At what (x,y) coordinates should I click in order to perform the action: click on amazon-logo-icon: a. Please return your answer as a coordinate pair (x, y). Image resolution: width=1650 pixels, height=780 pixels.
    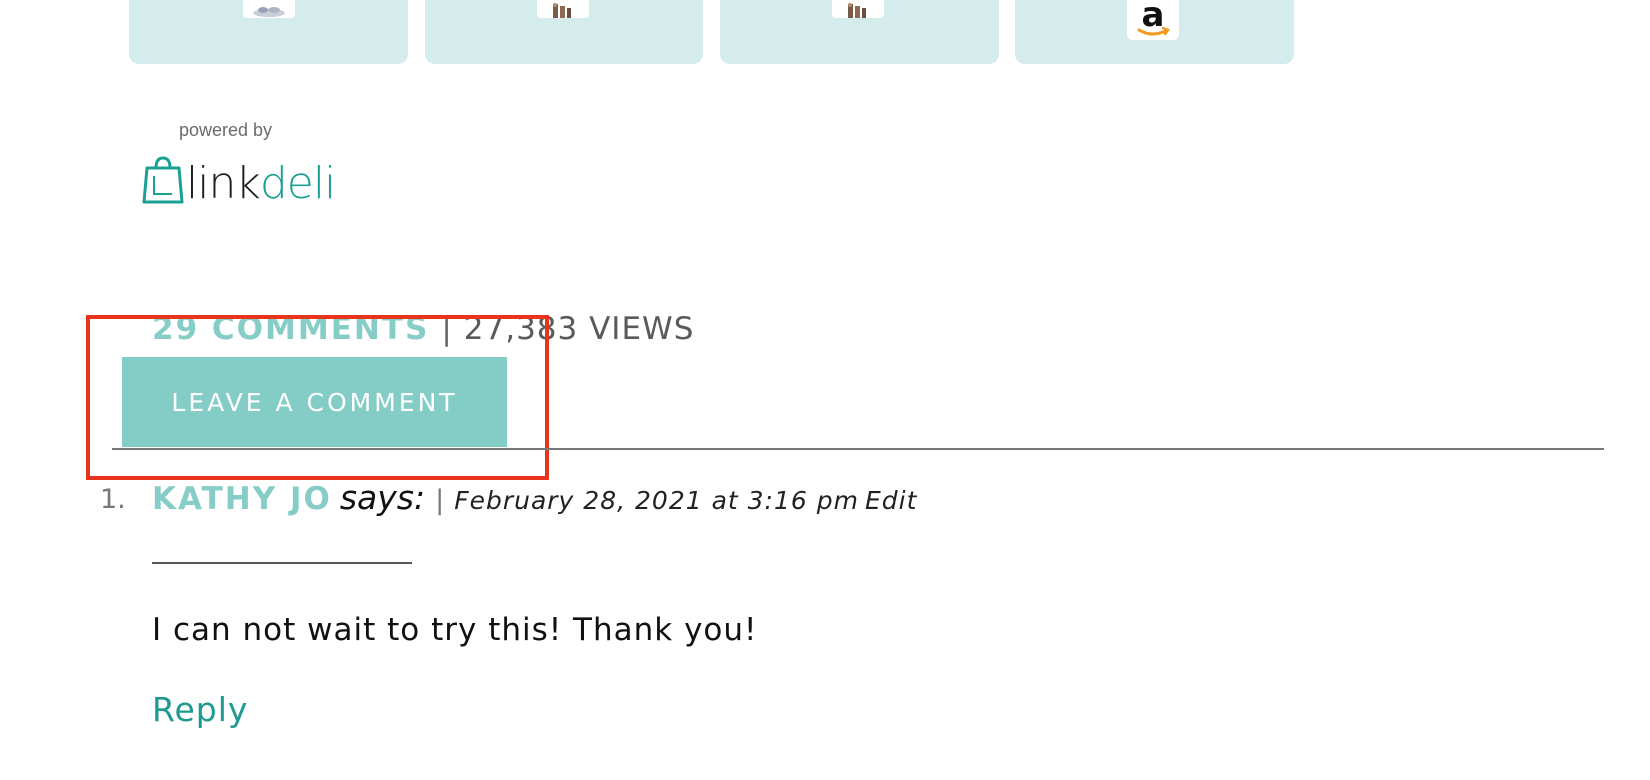
    Looking at the image, I should click on (1153, 20).